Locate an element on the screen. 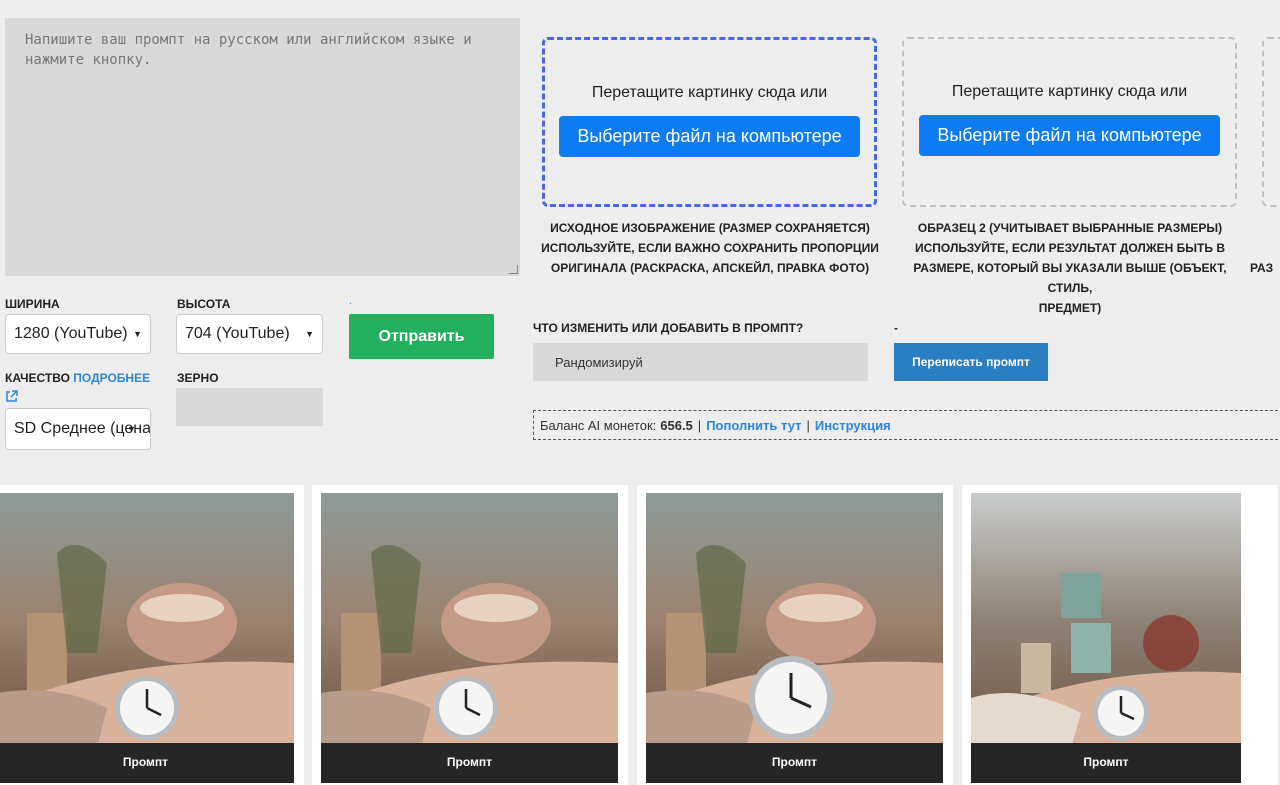 The width and height of the screenshot is (1280, 785). height-value: 704 (YouTube) is located at coordinates (237, 333).